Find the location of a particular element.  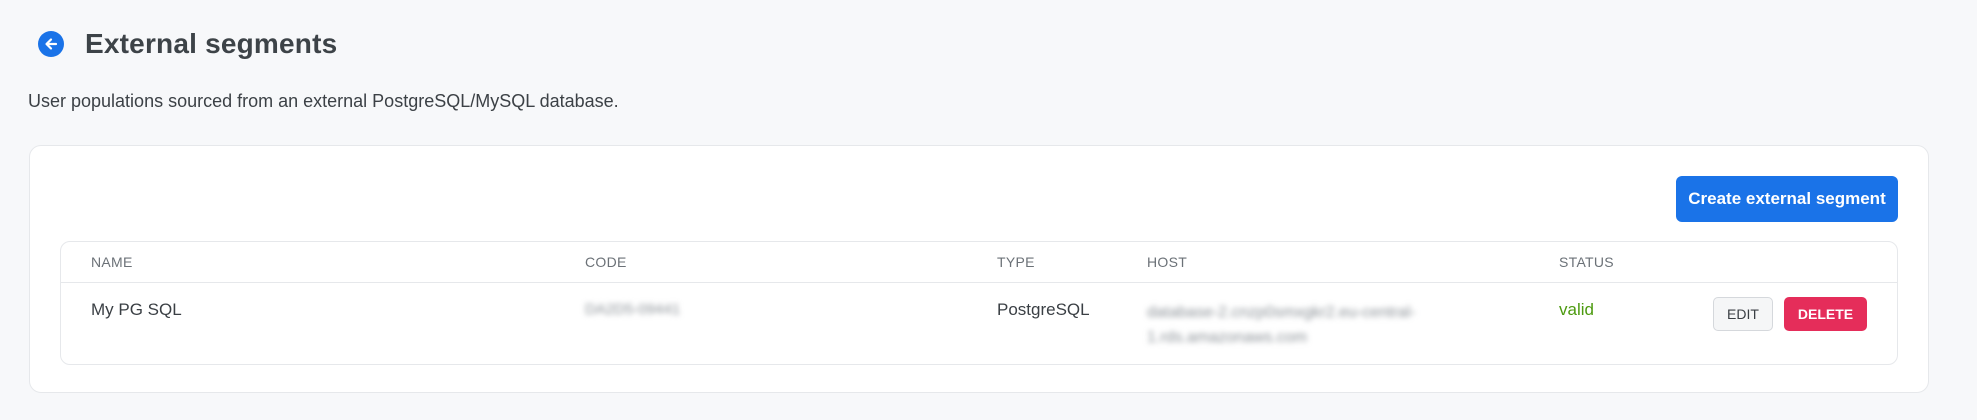

segment-host-line1: database-2.cnzp0smxgkr2.eu-central- is located at coordinates (1281, 312).